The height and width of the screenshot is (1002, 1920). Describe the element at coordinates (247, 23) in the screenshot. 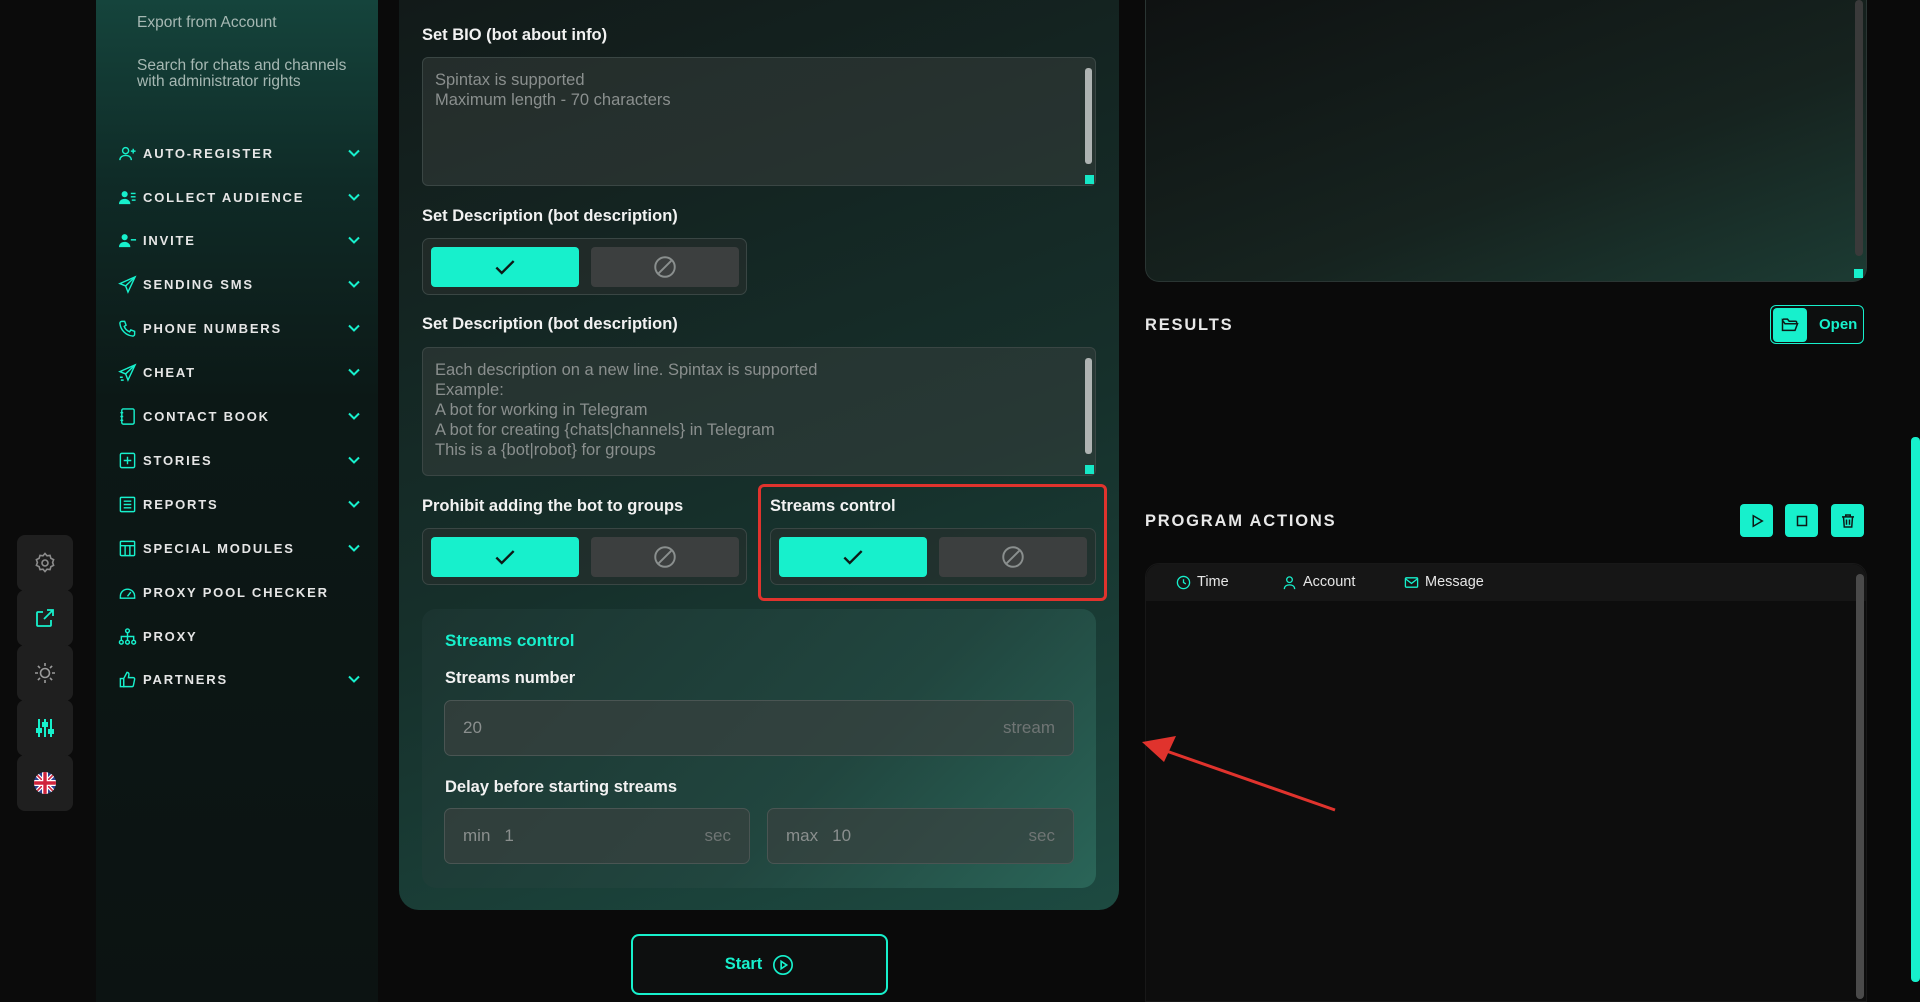

I see `sidebar-subitem-export: Export from Account` at that location.